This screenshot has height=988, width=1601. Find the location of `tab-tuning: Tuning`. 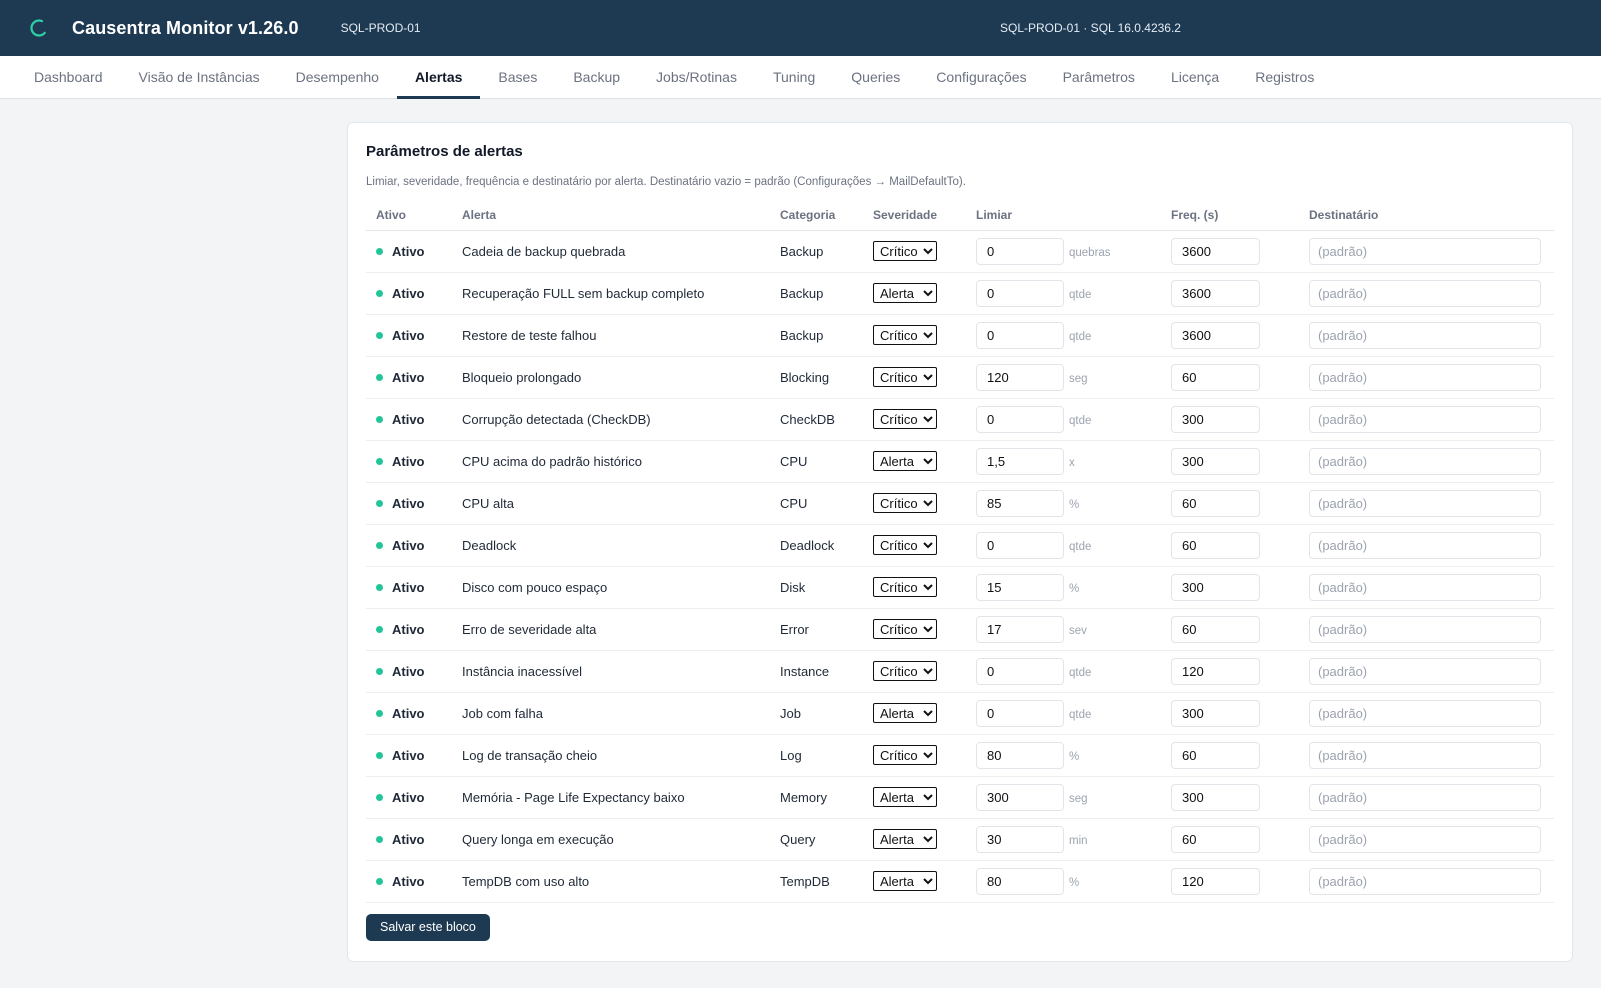

tab-tuning: Tuning is located at coordinates (794, 77).